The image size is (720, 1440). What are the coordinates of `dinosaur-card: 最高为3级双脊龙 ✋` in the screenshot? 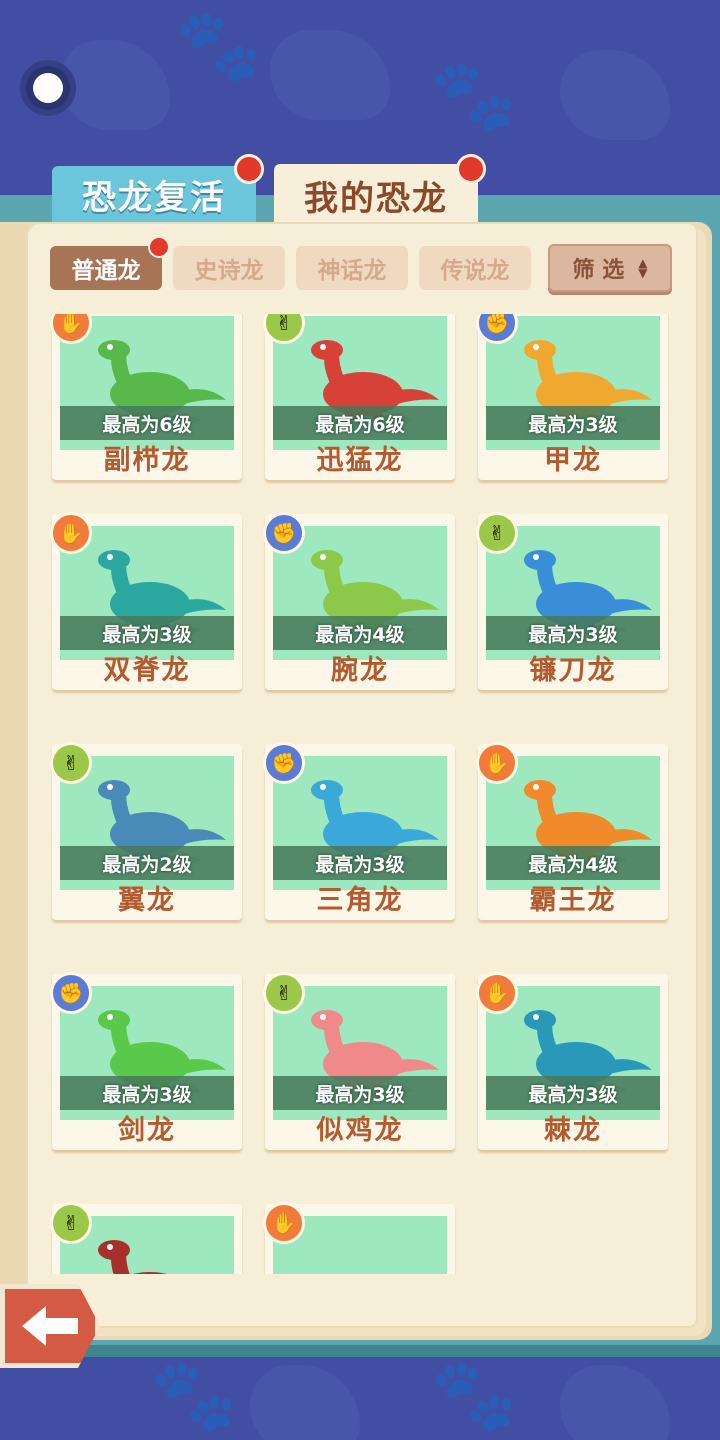 It's located at (146, 612).